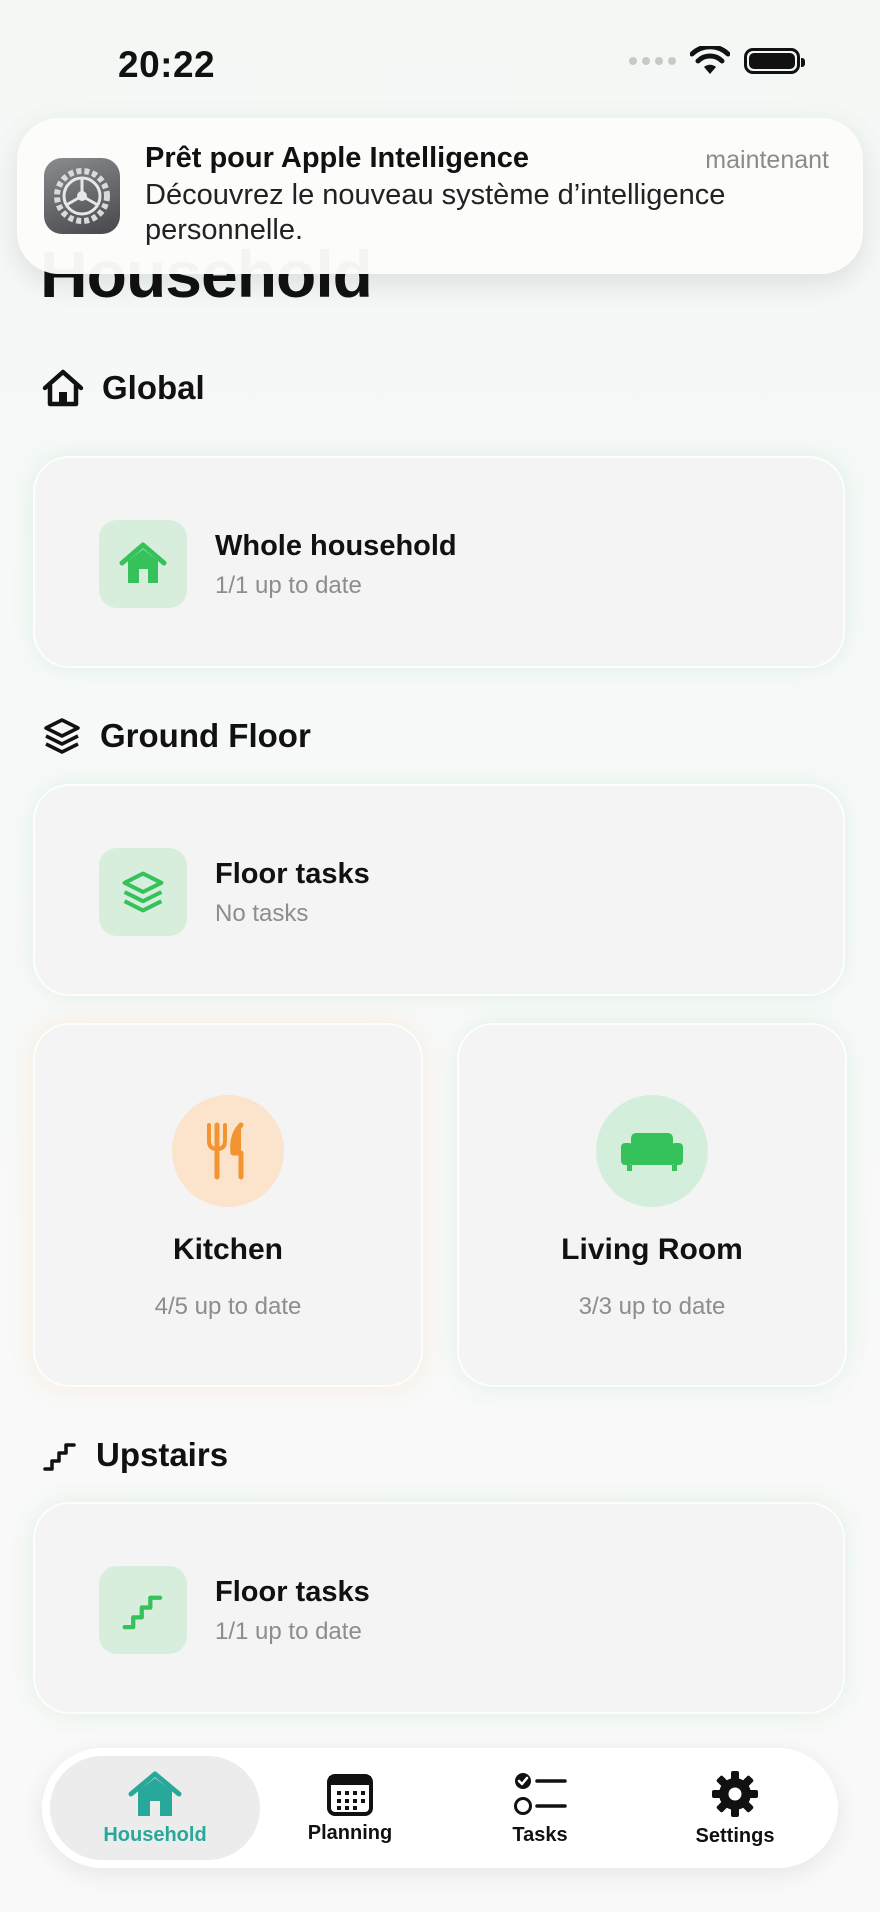 Image resolution: width=880 pixels, height=1912 pixels. I want to click on room-card-kitchen: Kitchen 4/5 up to date, so click(228, 1205).